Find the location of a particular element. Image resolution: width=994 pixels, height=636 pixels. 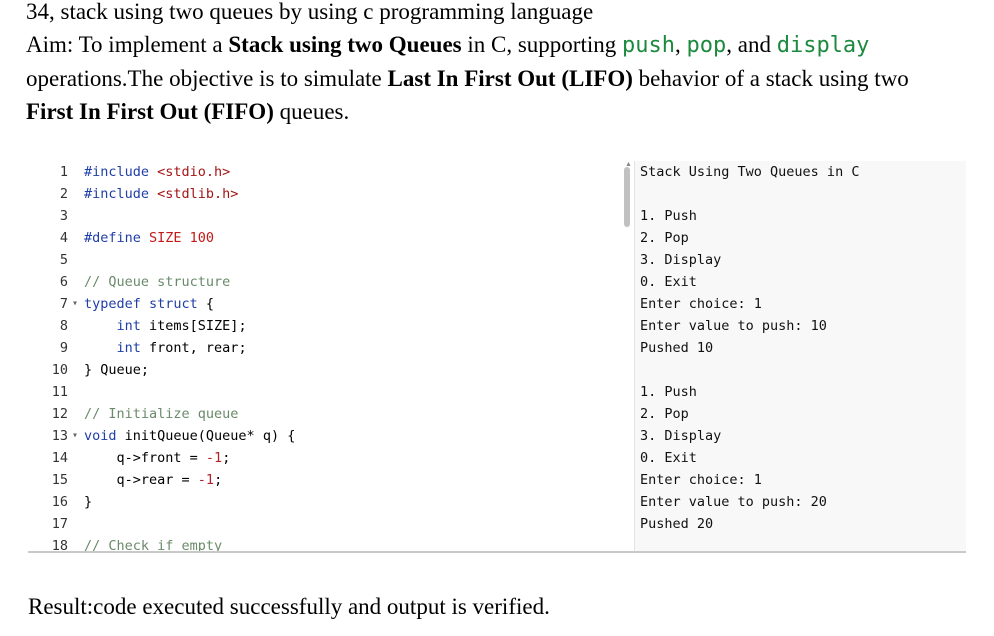

code-text: q->rear = -1; is located at coordinates (153, 480).